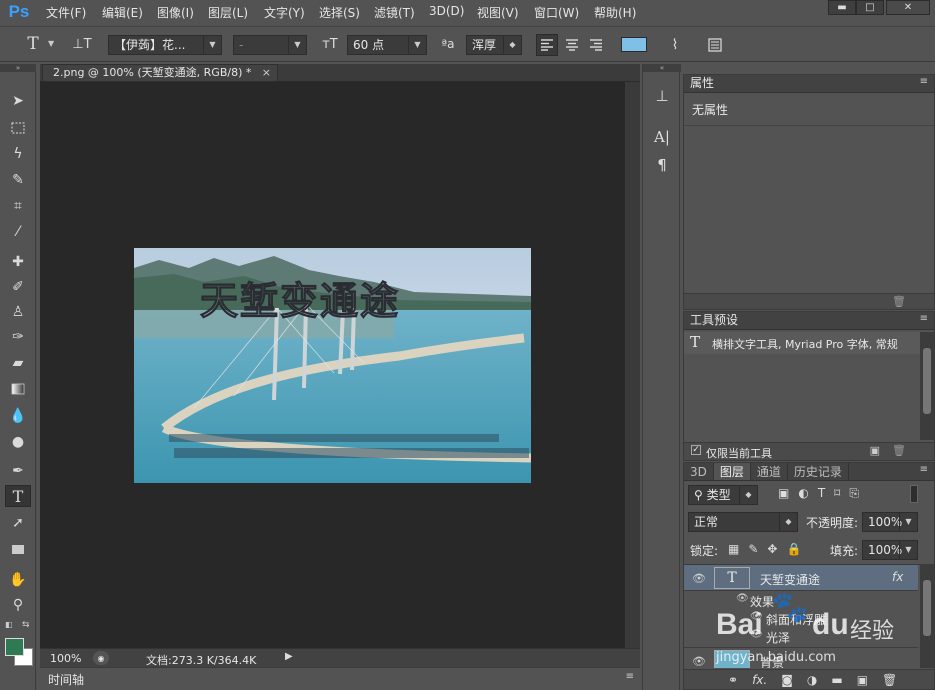 The height and width of the screenshot is (690, 935). Describe the element at coordinates (615, 12) in the screenshot. I see `menu-help: 帮助(H)` at that location.